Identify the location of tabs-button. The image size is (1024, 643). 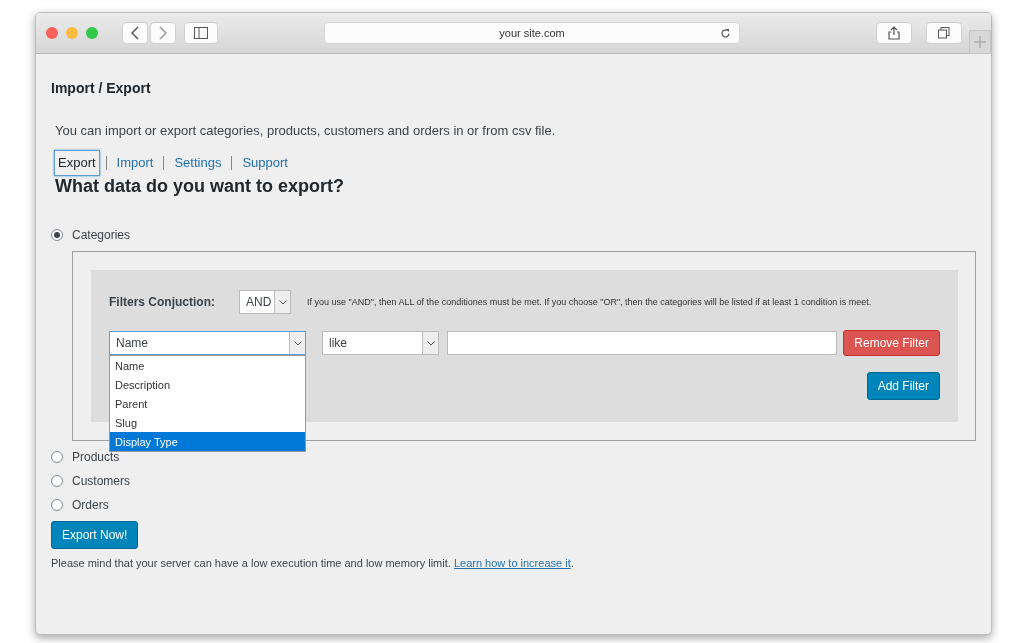
(944, 33).